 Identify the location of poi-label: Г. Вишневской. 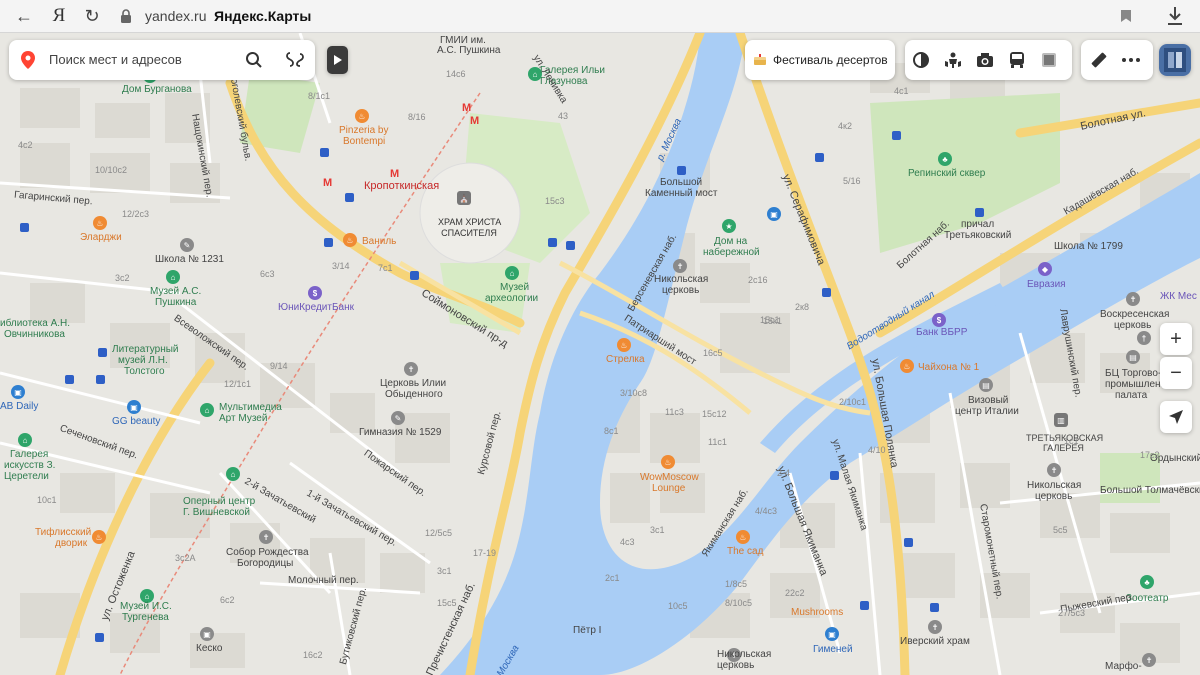
(216, 512).